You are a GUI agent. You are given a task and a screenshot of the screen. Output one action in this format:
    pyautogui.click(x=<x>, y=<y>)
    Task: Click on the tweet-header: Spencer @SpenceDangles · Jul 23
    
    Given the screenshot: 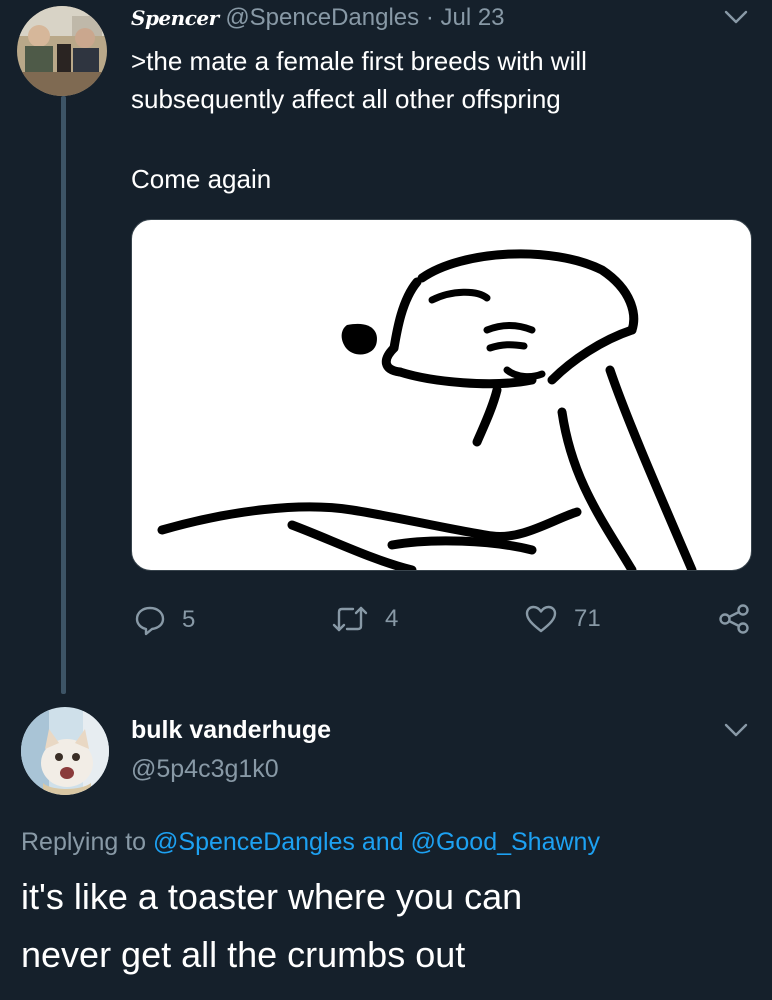 What is the action you would take?
    pyautogui.click(x=318, y=18)
    